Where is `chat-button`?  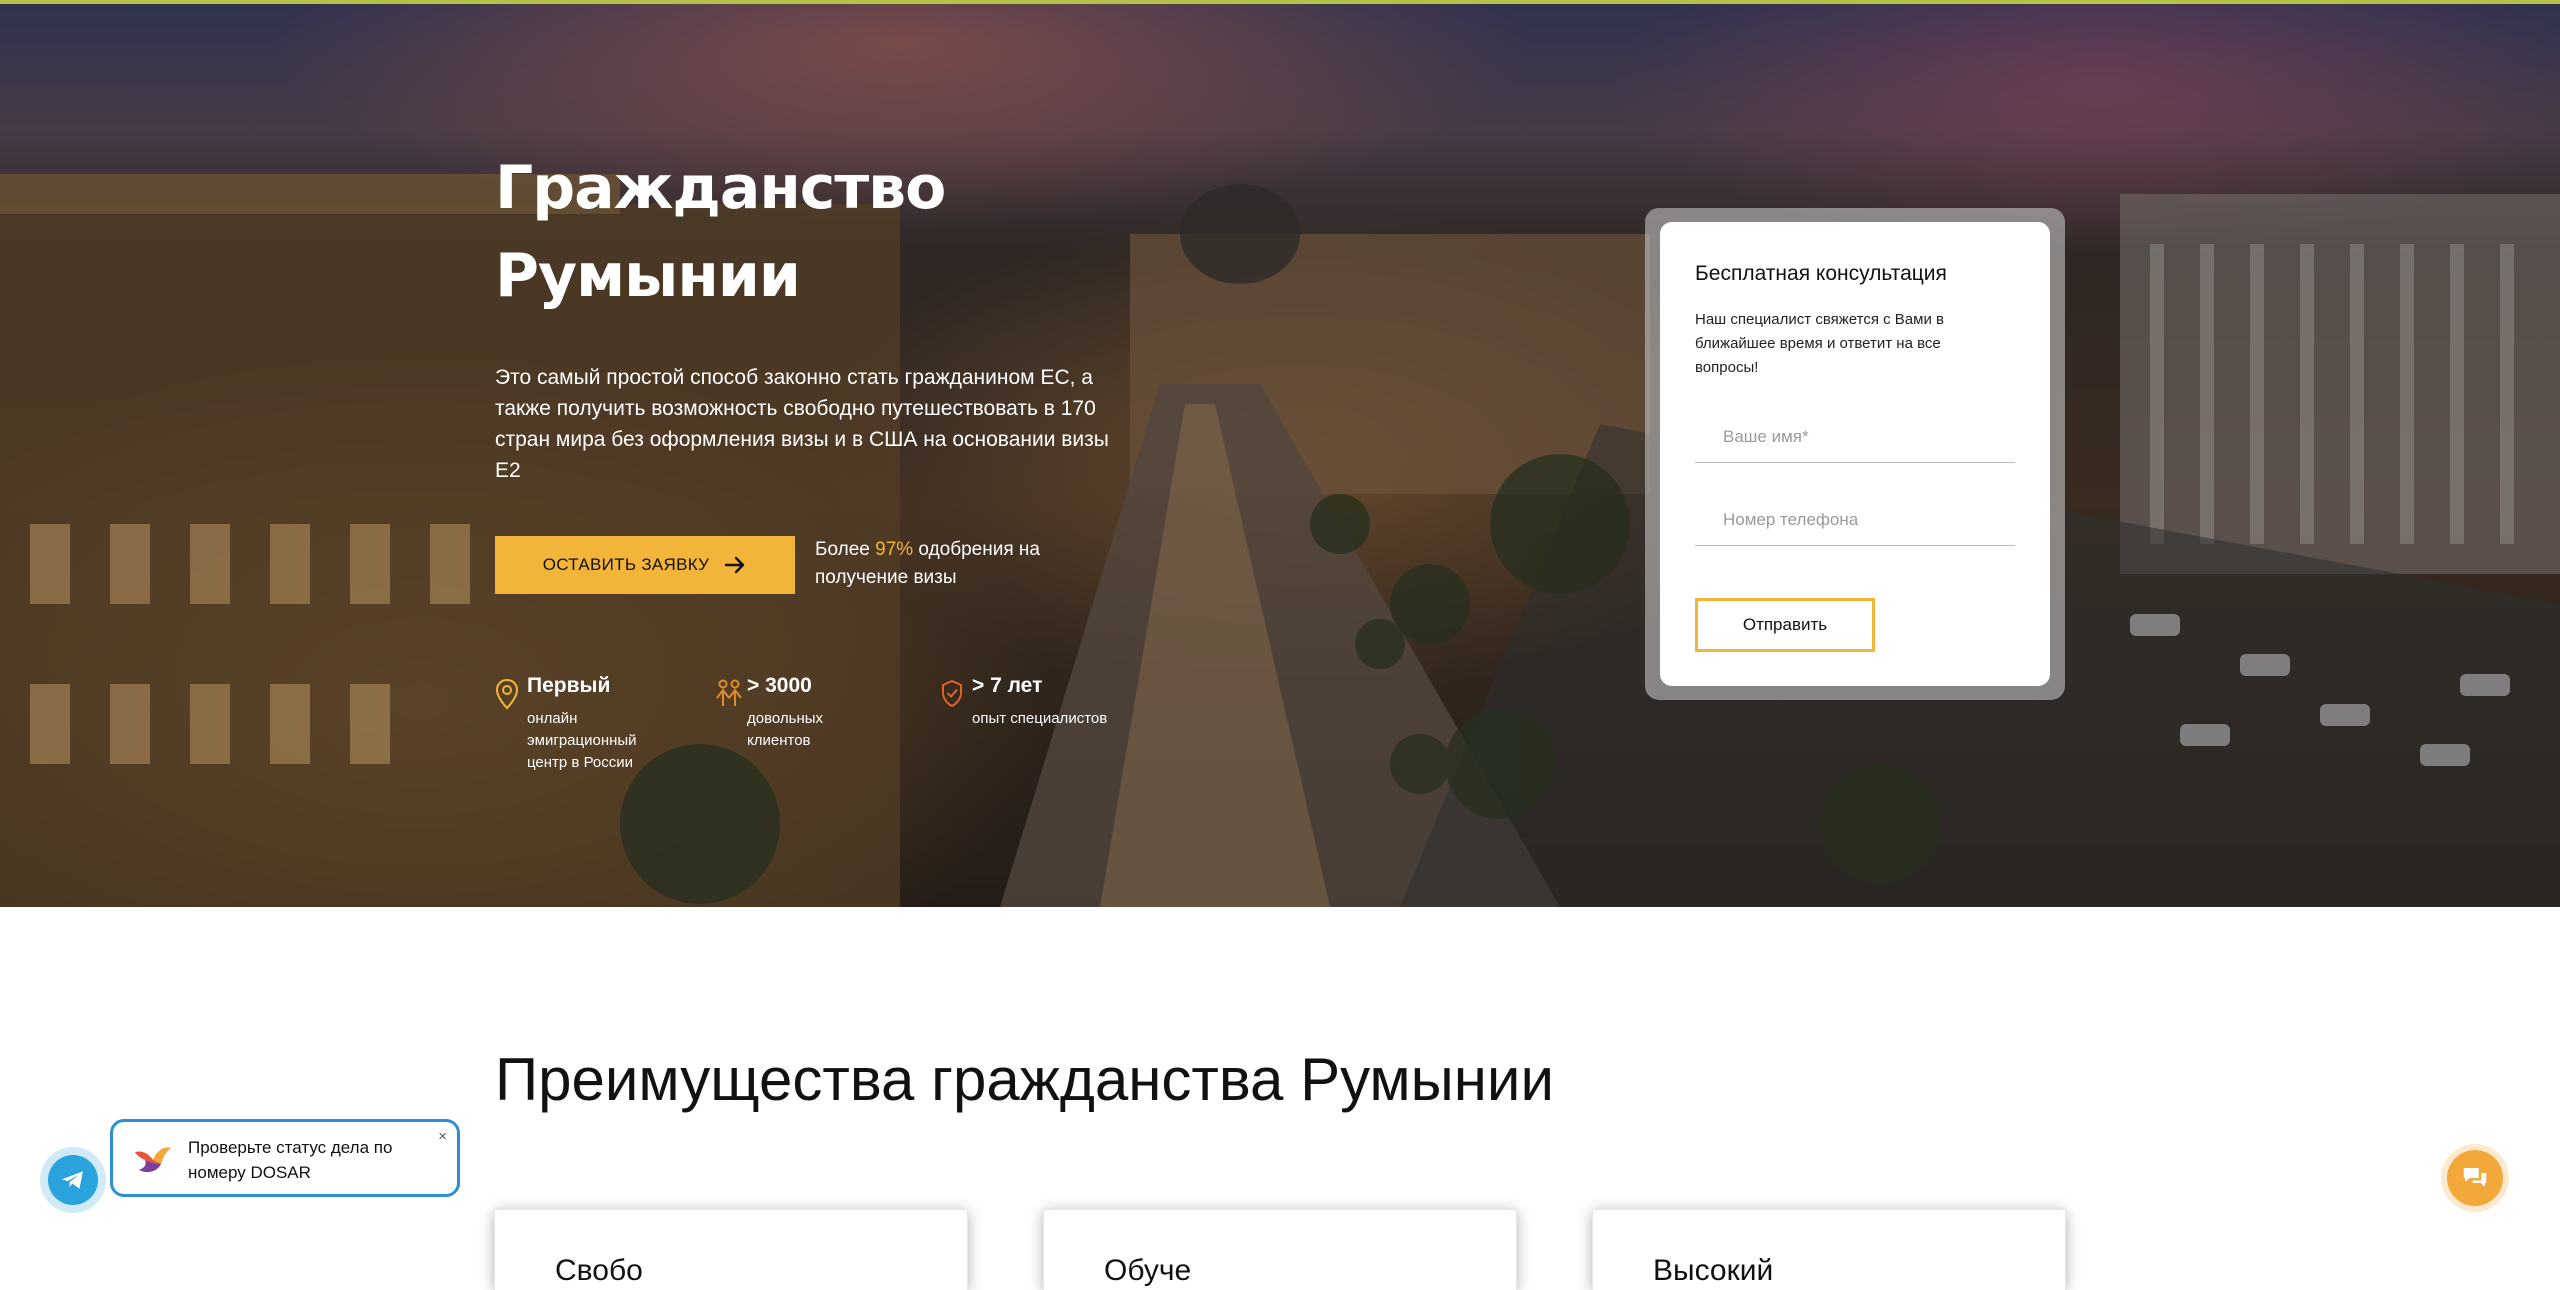
chat-button is located at coordinates (2475, 1178).